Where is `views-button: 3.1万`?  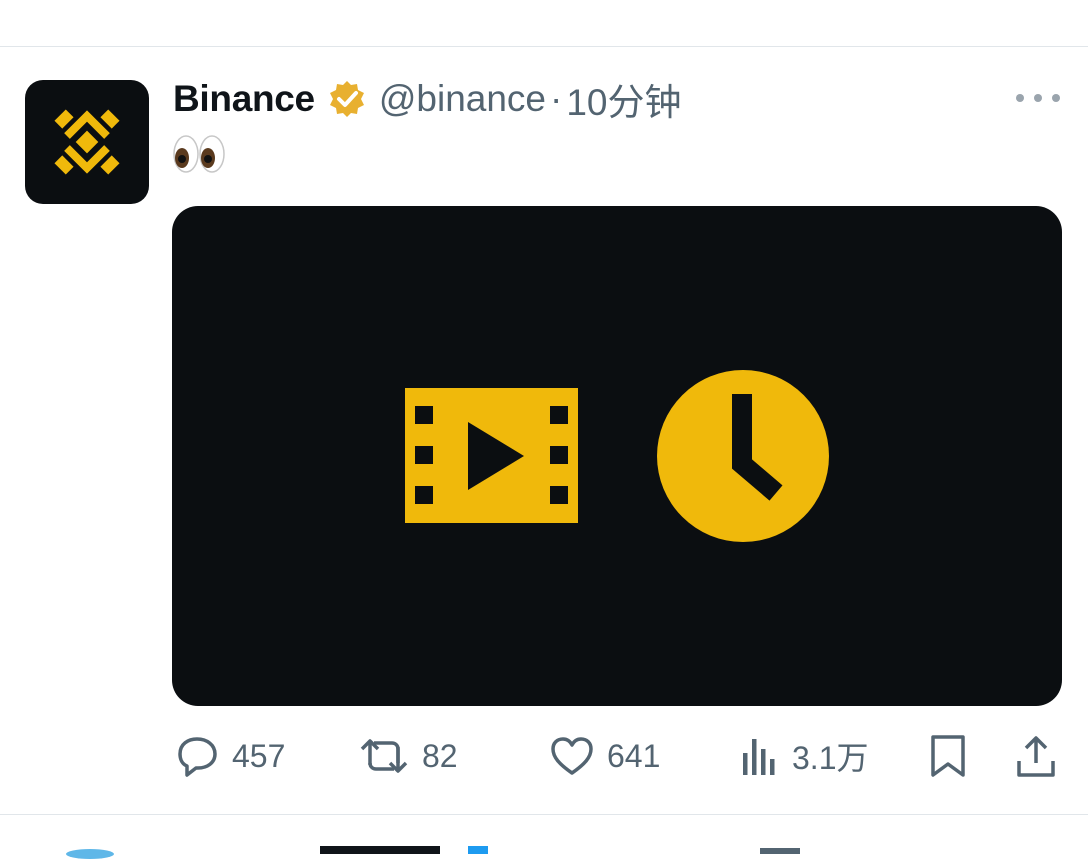
views-button: 3.1万 is located at coordinates (804, 756).